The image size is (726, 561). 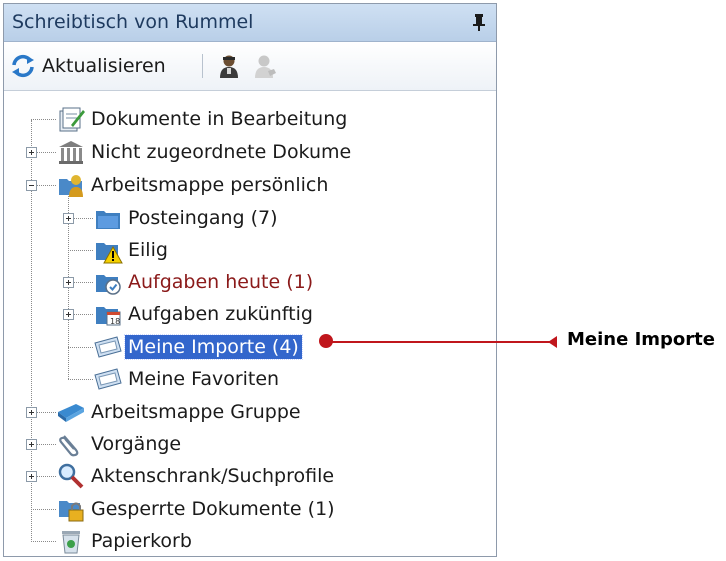 I want to click on toolbar: Aktualisieren, so click(x=250, y=66).